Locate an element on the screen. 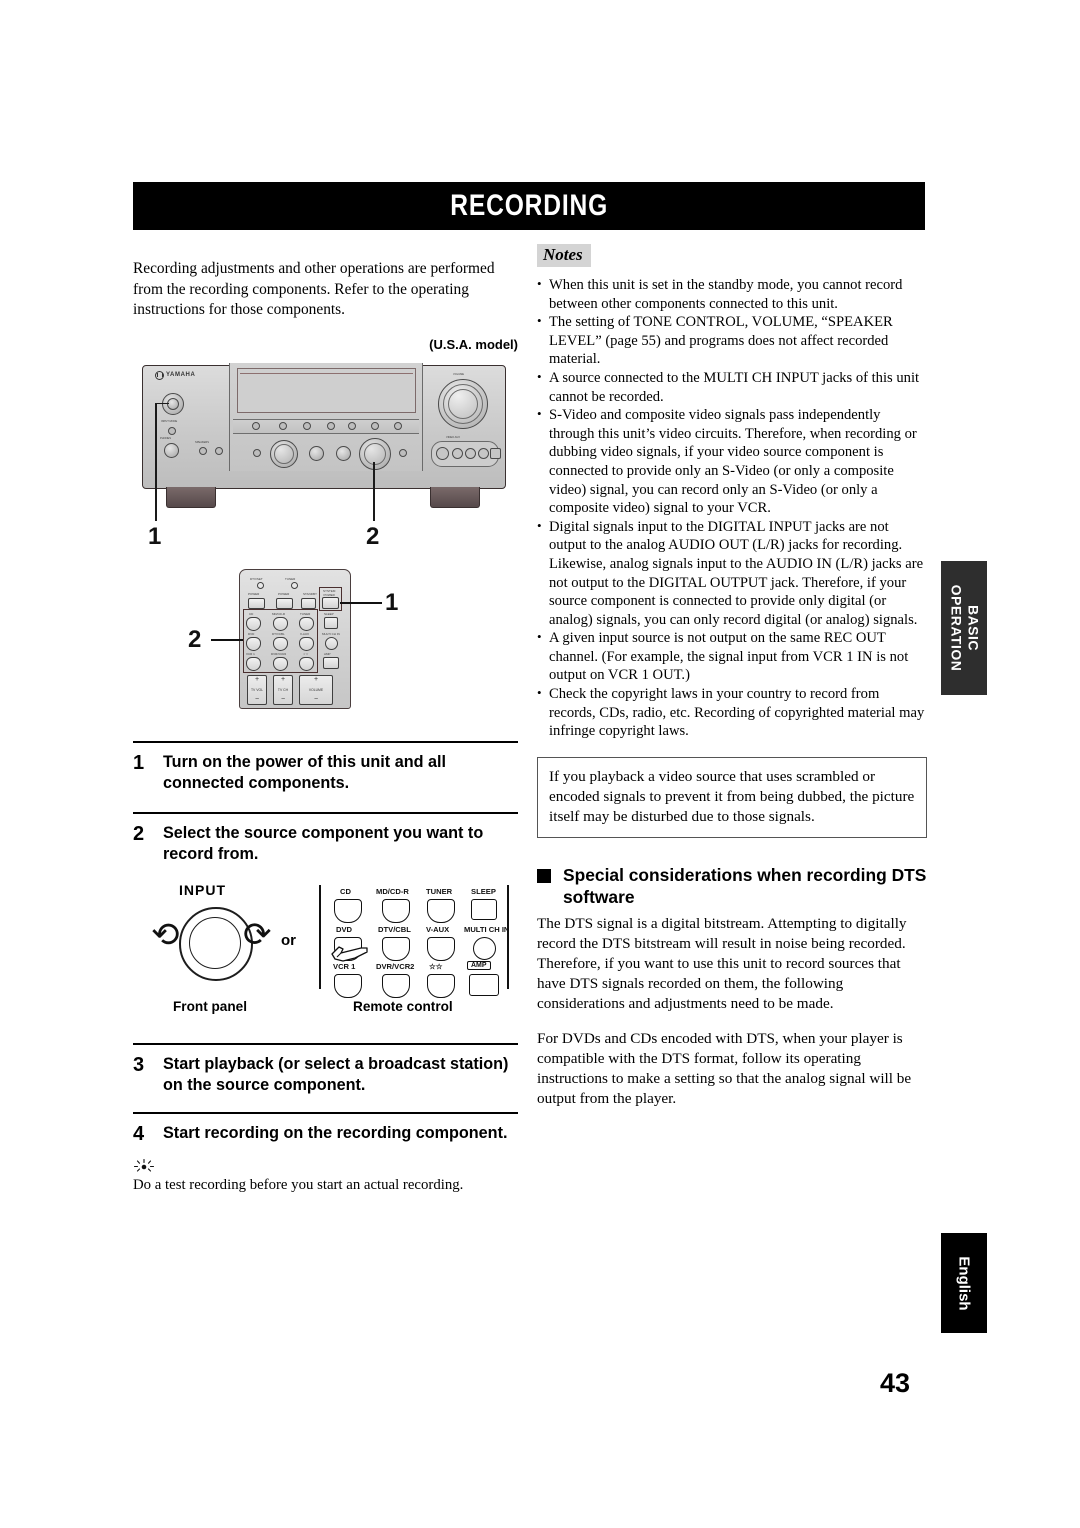 This screenshot has height=1528, width=1080. page-title-bar: RECORDING is located at coordinates (529, 206).